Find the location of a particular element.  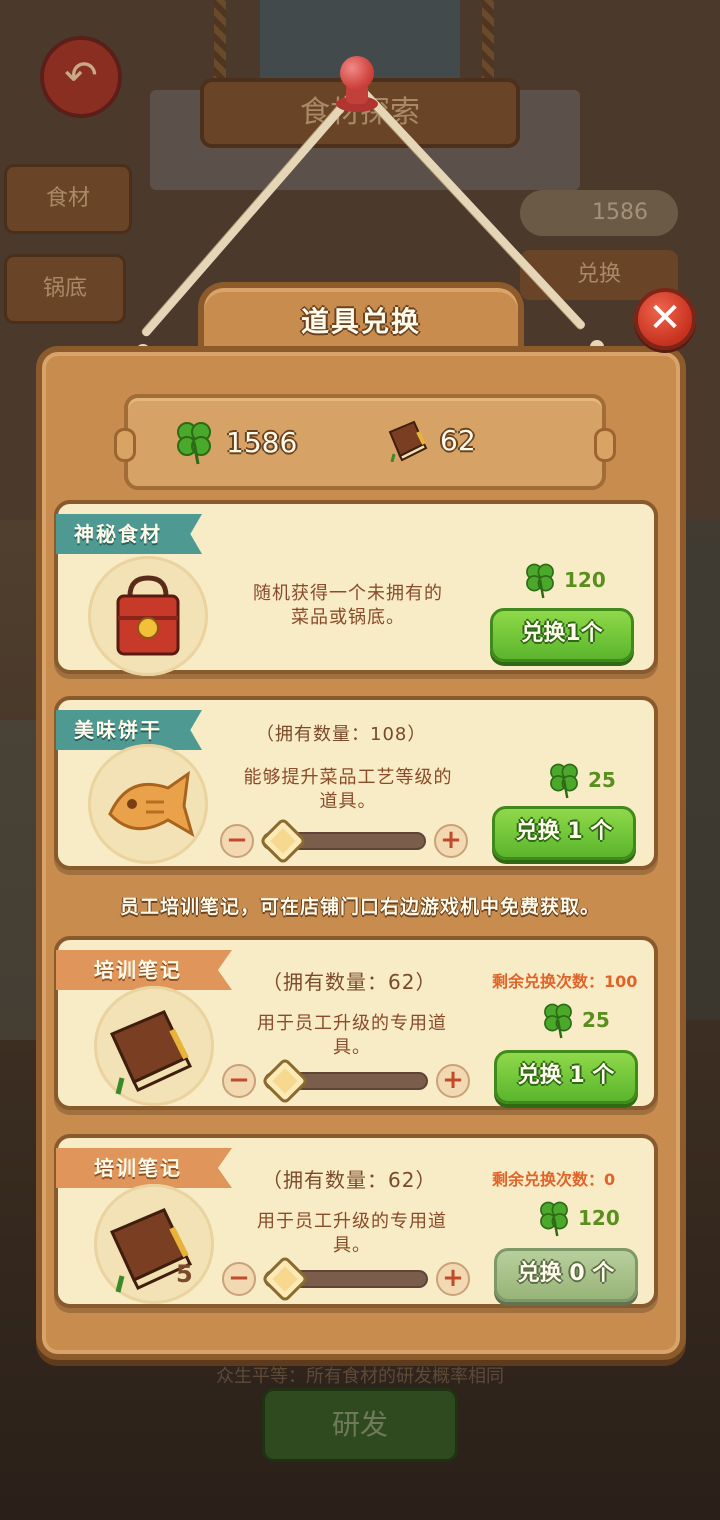

remaining-exchanges: 剩余兑换次数：0 is located at coordinates (554, 1179).